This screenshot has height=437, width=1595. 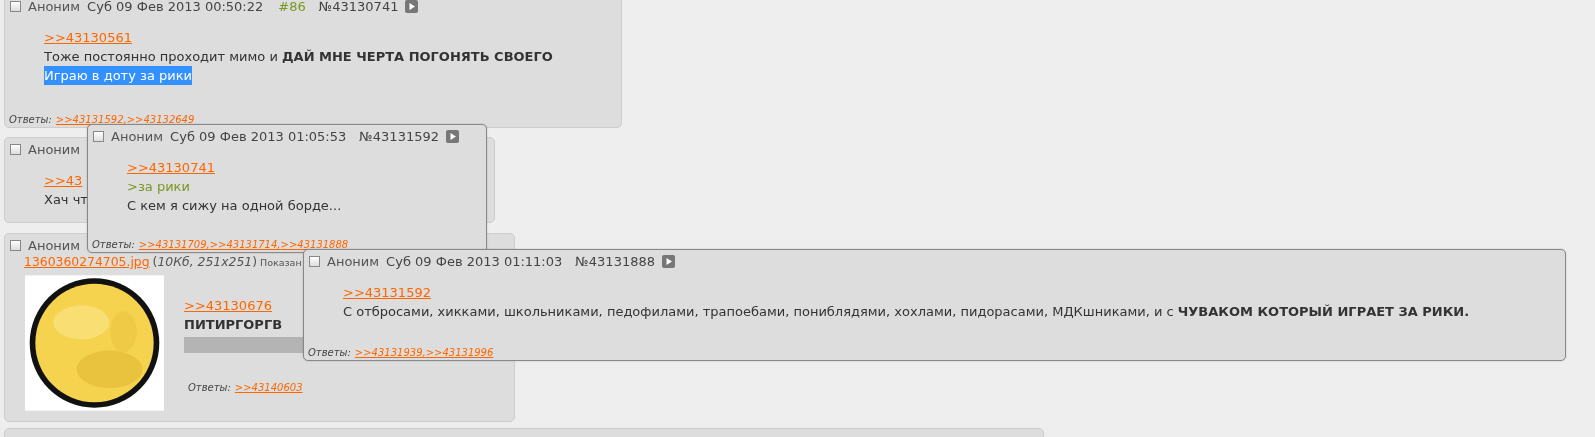 I want to click on post-number: №43130741, so click(x=358, y=7).